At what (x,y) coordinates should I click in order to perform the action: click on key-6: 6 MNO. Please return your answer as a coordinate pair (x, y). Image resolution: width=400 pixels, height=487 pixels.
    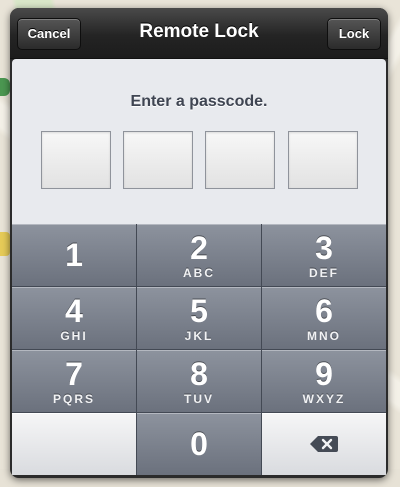
    Looking at the image, I should click on (324, 318).